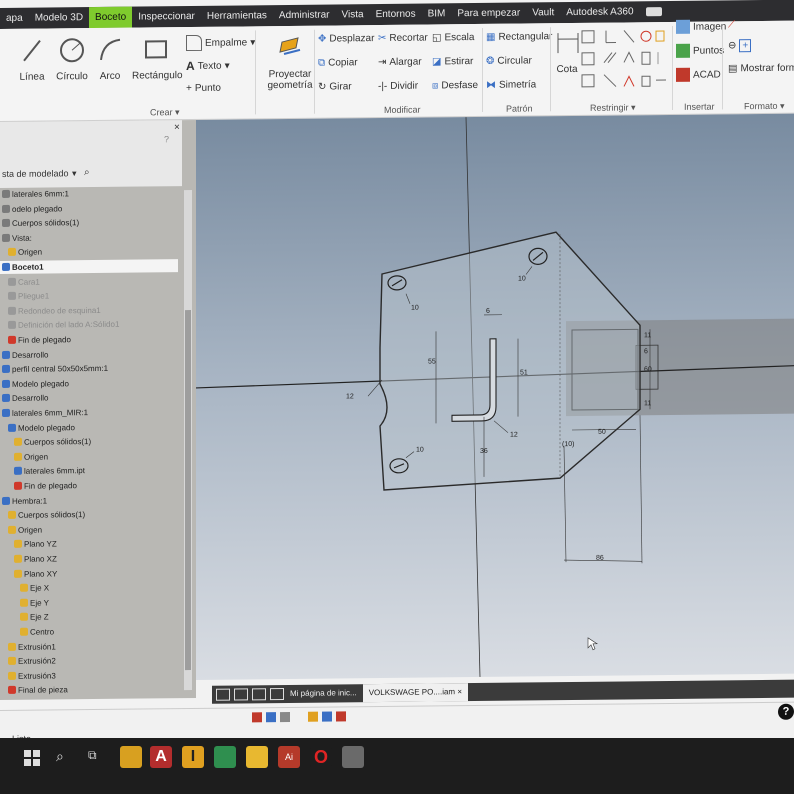 This screenshot has height=794, width=794. I want to click on tree-node: Eje Z, so click(24, 618).